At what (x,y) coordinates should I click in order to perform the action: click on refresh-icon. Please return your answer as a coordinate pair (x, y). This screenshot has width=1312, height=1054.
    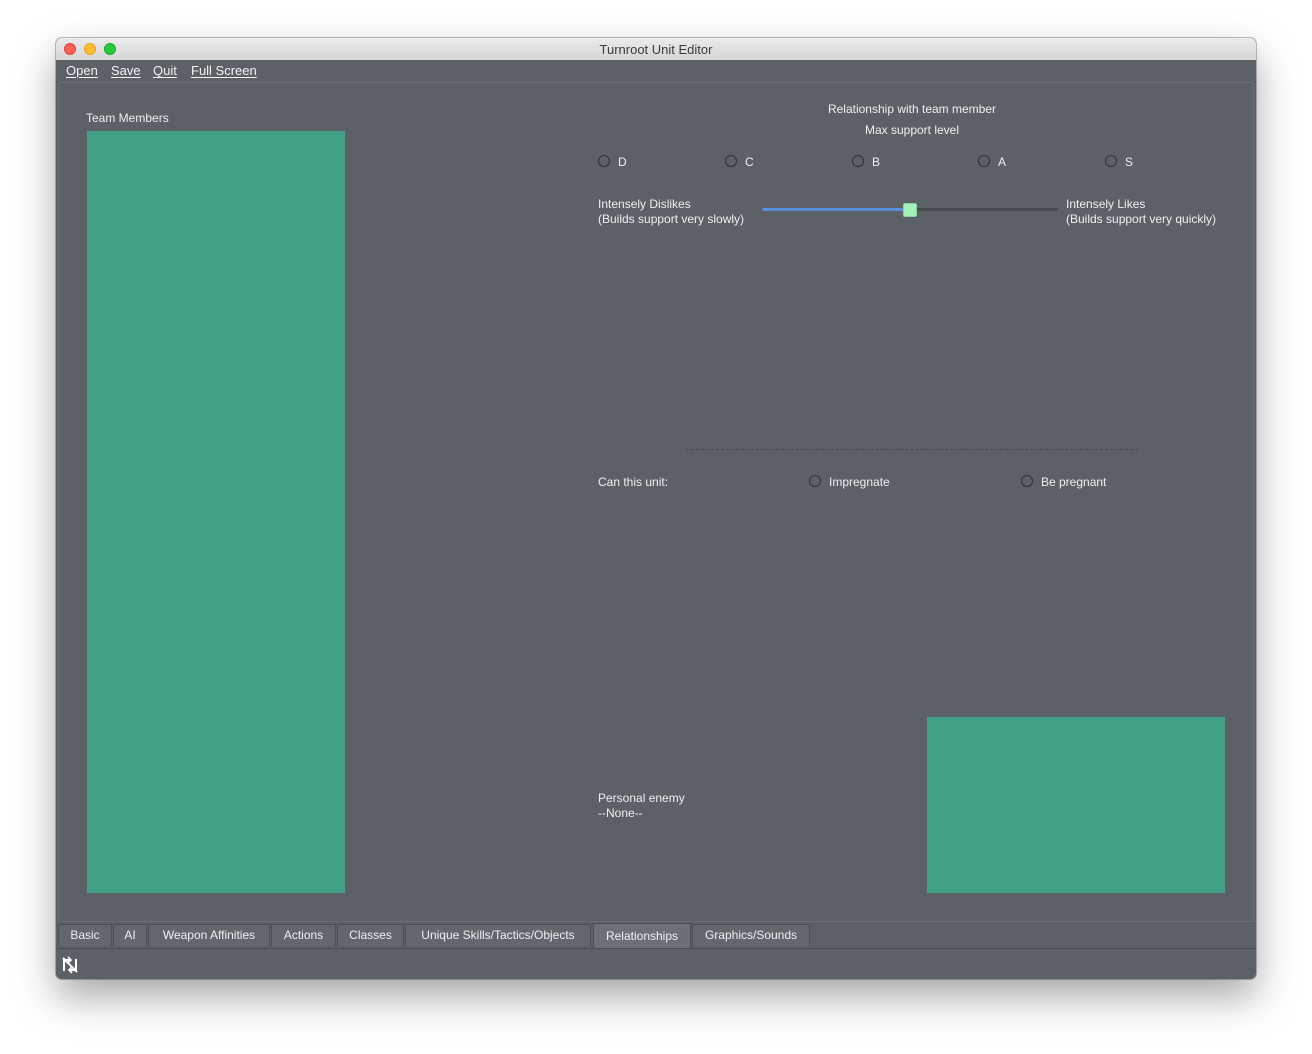
    Looking at the image, I should click on (70, 965).